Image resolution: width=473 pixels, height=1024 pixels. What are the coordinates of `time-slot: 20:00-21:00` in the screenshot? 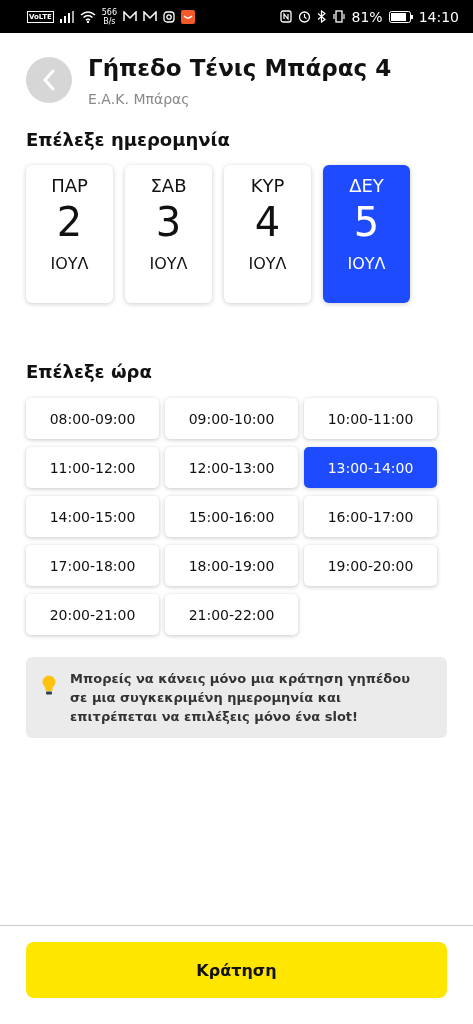 It's located at (92, 614).